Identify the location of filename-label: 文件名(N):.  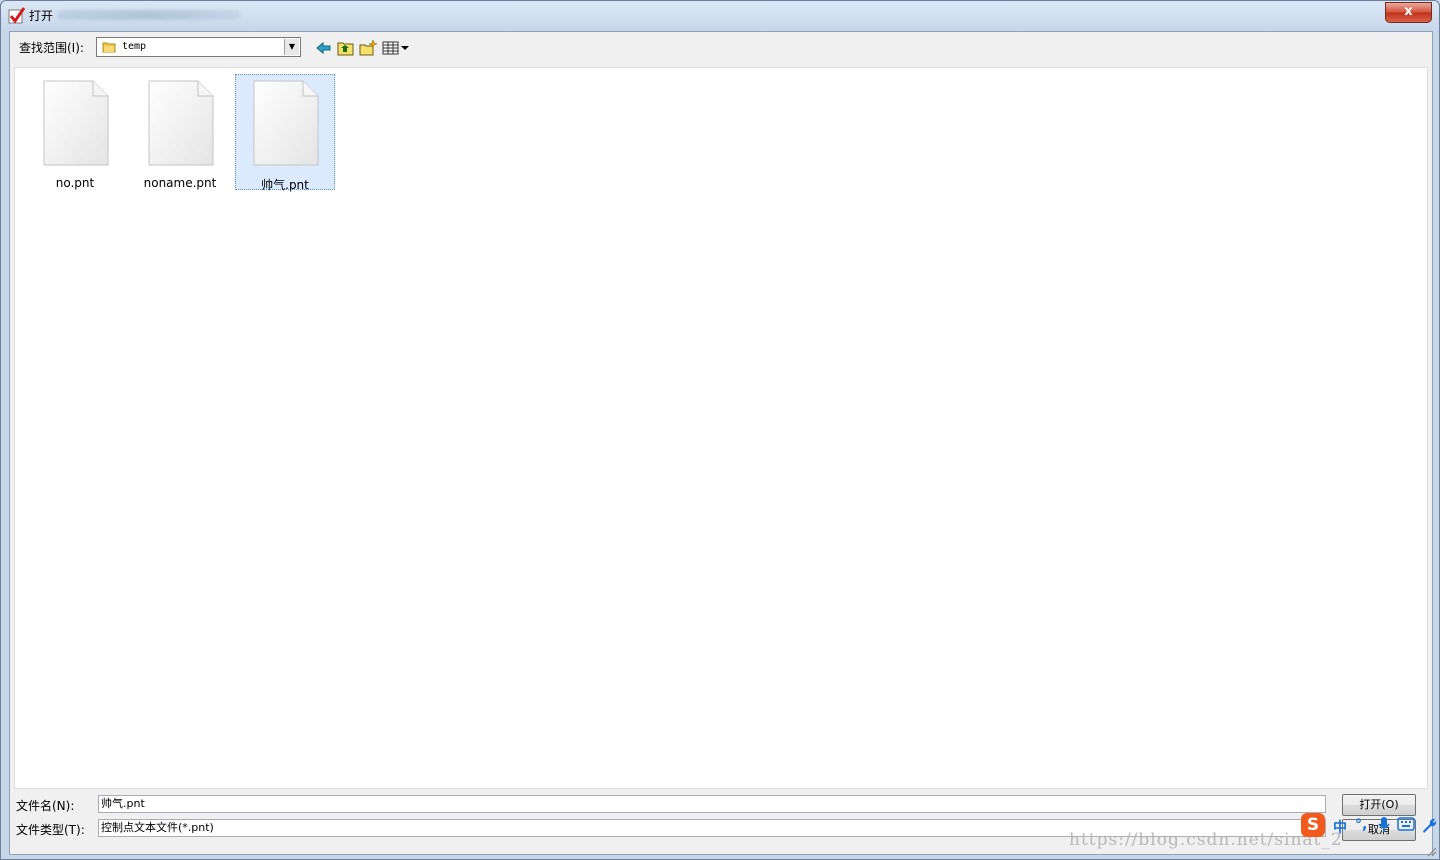
(45, 806).